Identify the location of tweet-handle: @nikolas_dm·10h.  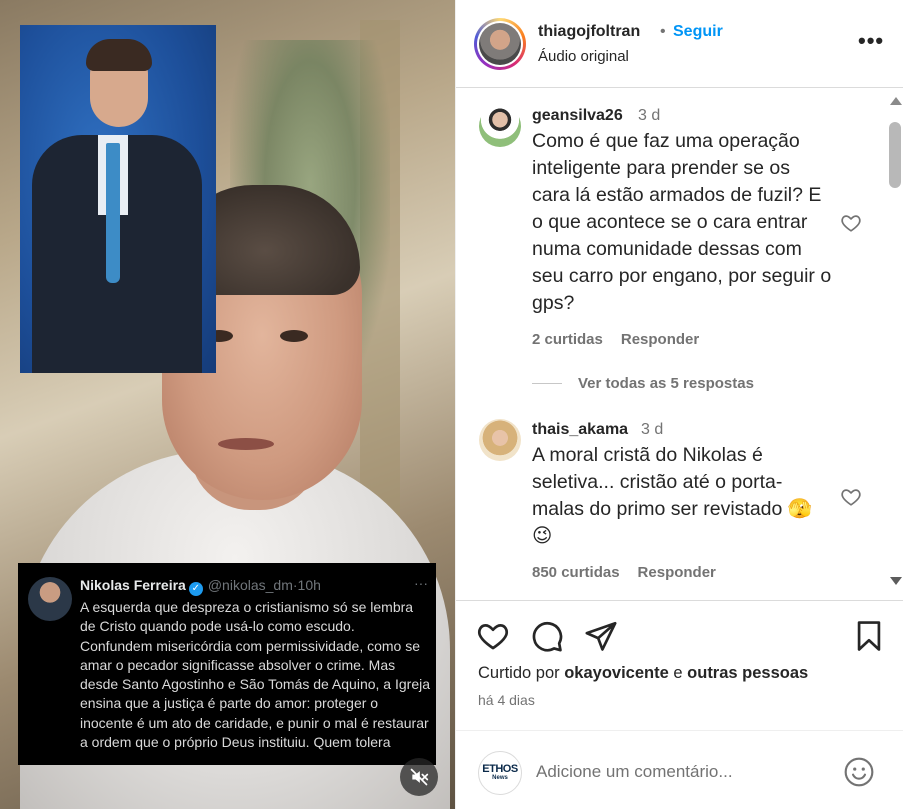
(264, 585).